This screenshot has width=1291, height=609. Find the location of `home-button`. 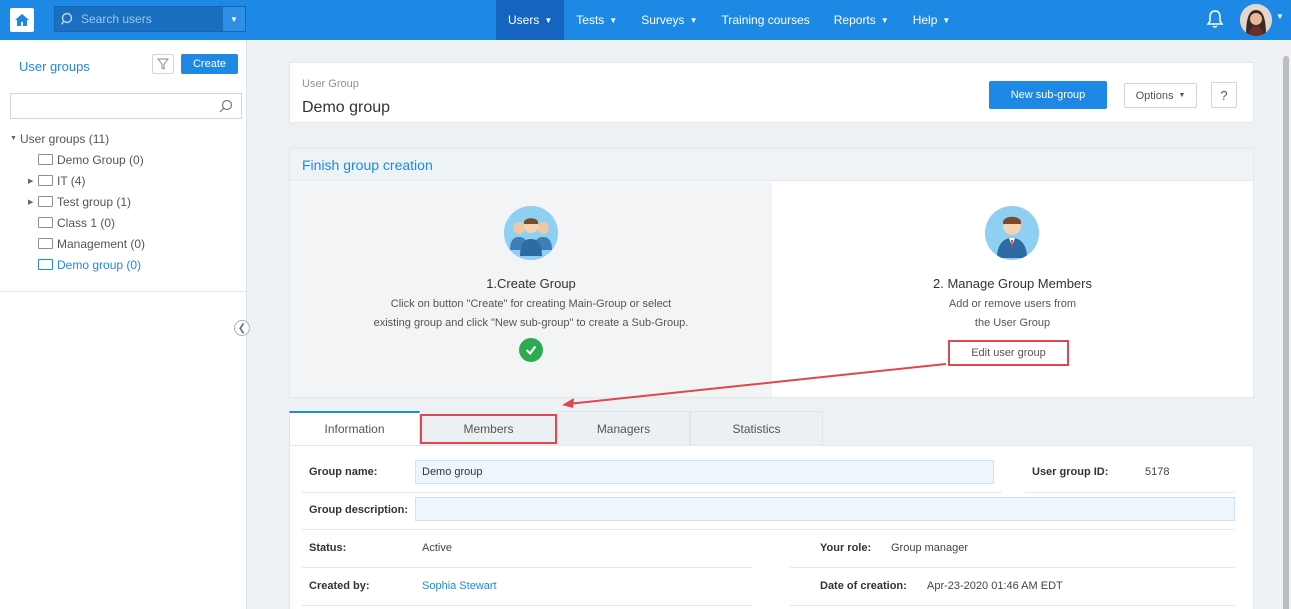

home-button is located at coordinates (22, 20).